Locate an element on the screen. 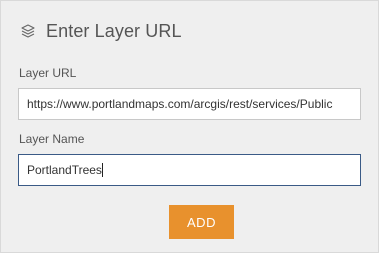  layer-url-label: Layer URL is located at coordinates (48, 73).